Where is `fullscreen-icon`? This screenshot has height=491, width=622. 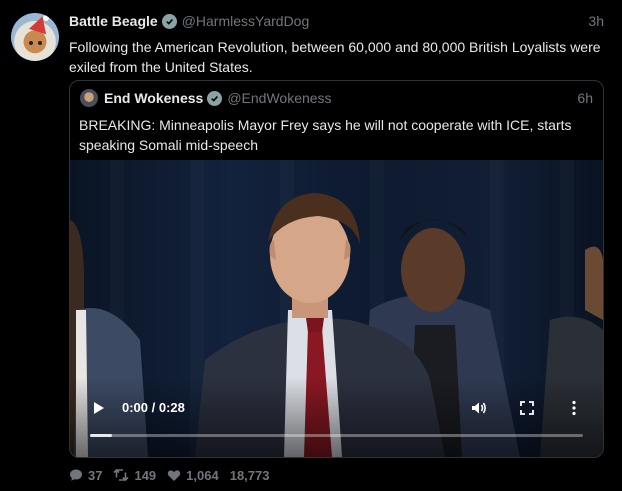 fullscreen-icon is located at coordinates (527, 408).